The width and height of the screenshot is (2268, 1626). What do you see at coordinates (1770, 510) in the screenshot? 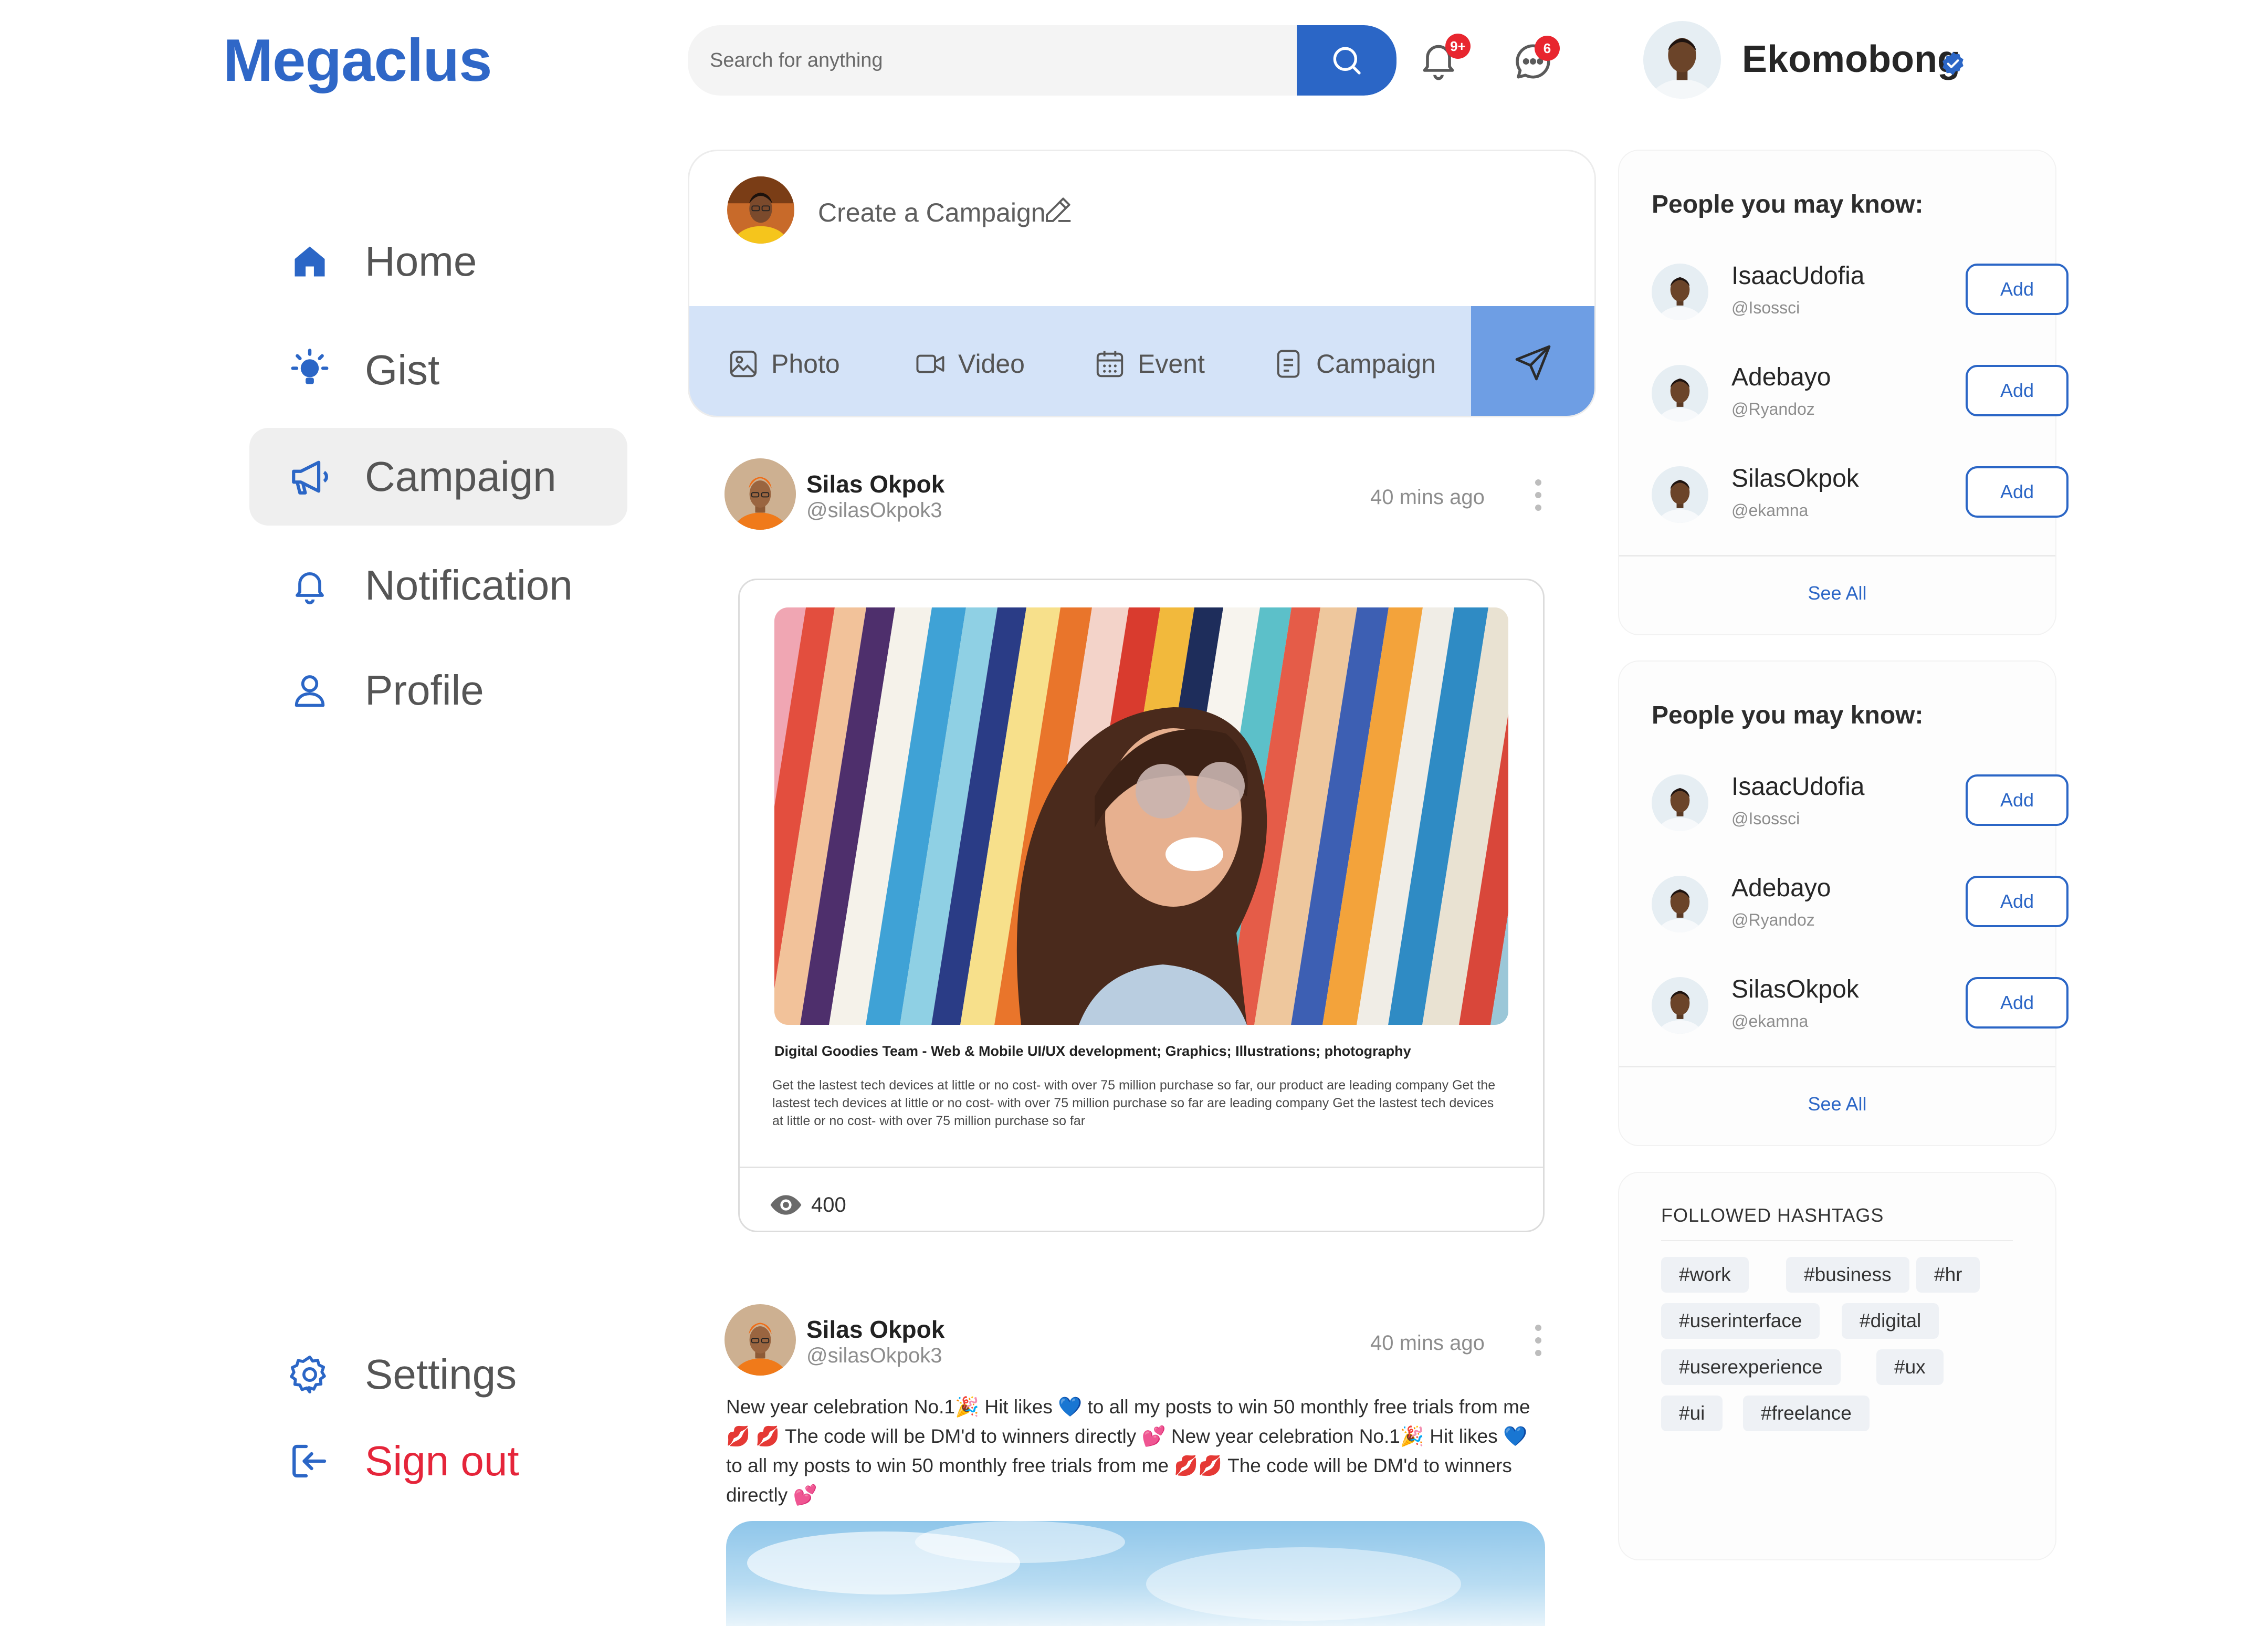
I see `suggestion-handle: @ekamna` at bounding box center [1770, 510].